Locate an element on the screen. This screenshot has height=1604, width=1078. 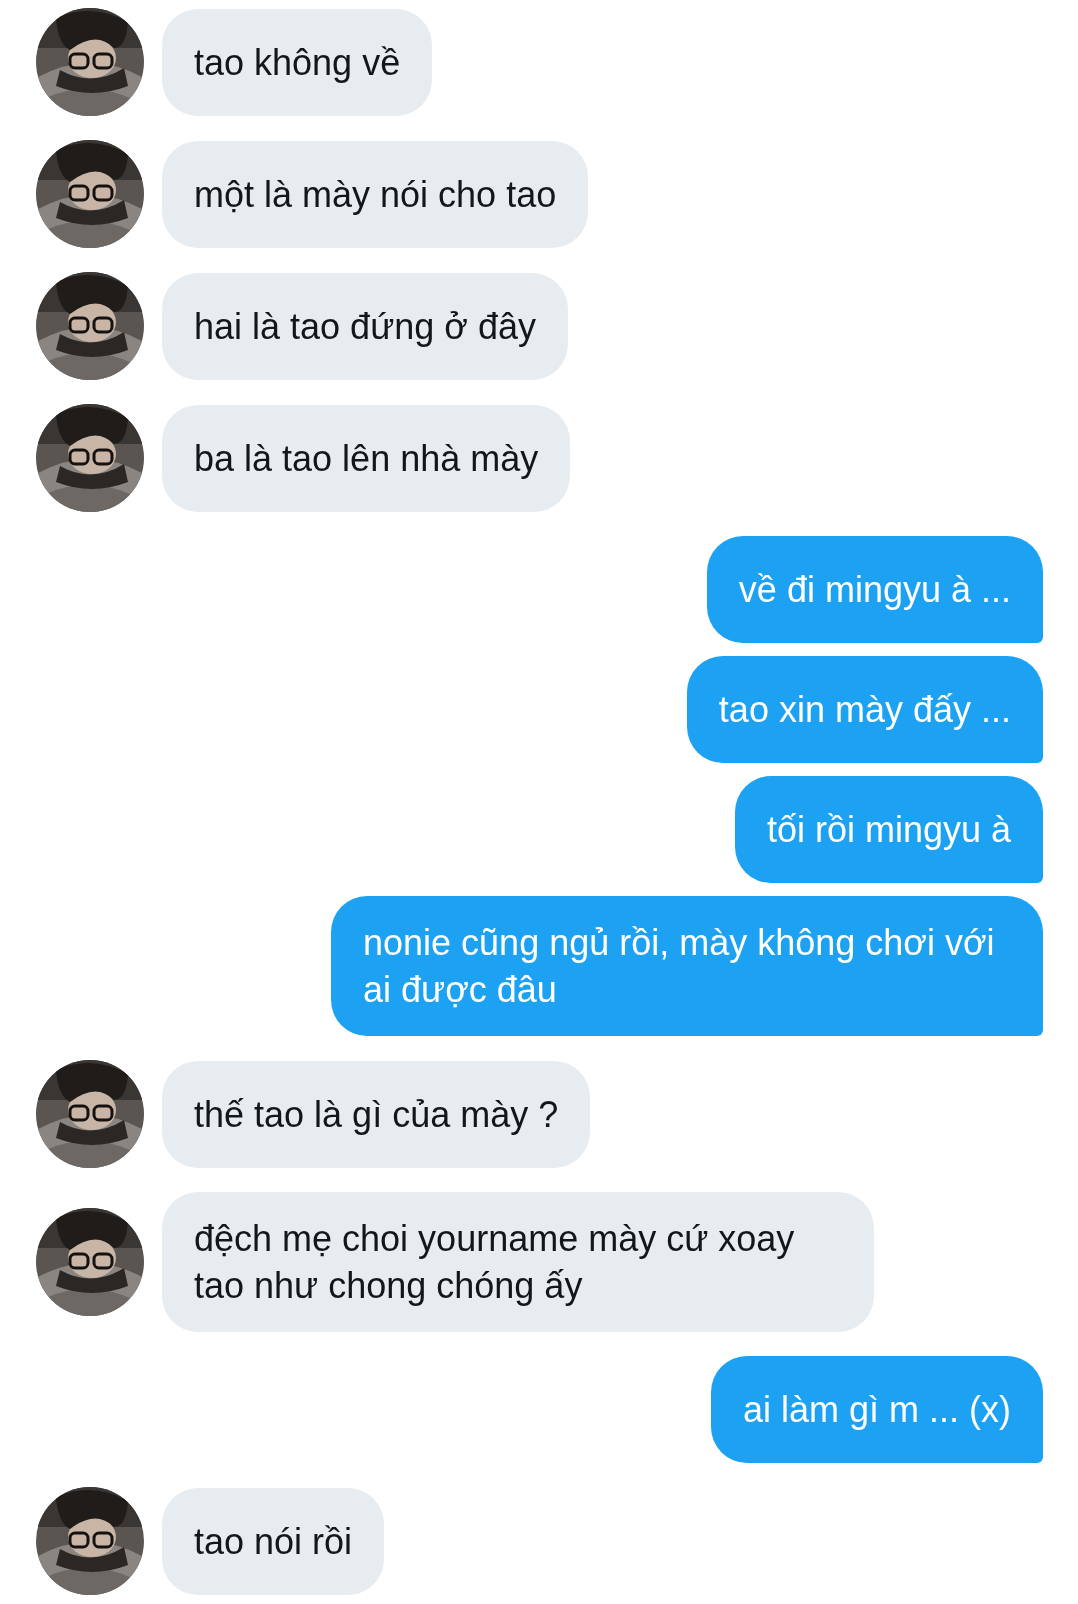
message-bubble: hai là tao đứng ở đây is located at coordinates (365, 326).